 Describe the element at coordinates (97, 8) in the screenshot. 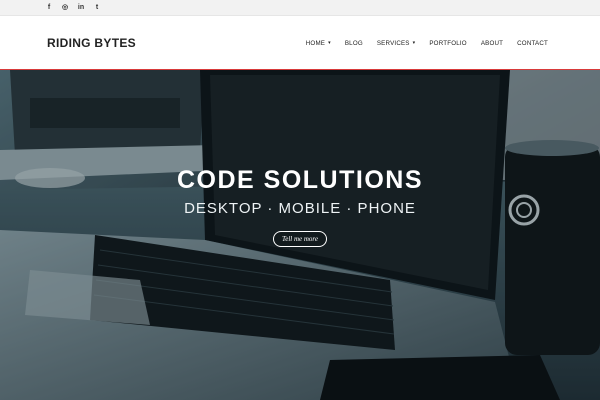

I see `twitter-icon: t` at that location.